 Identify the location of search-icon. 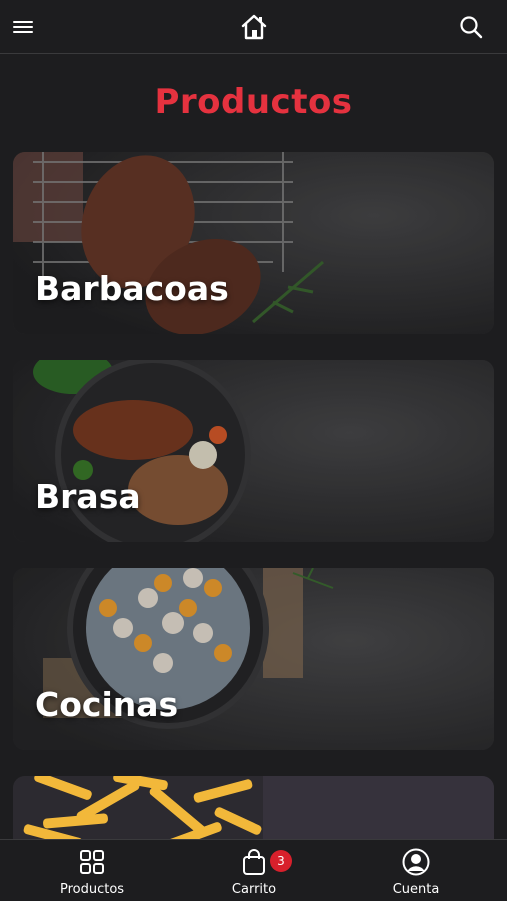
(471, 27).